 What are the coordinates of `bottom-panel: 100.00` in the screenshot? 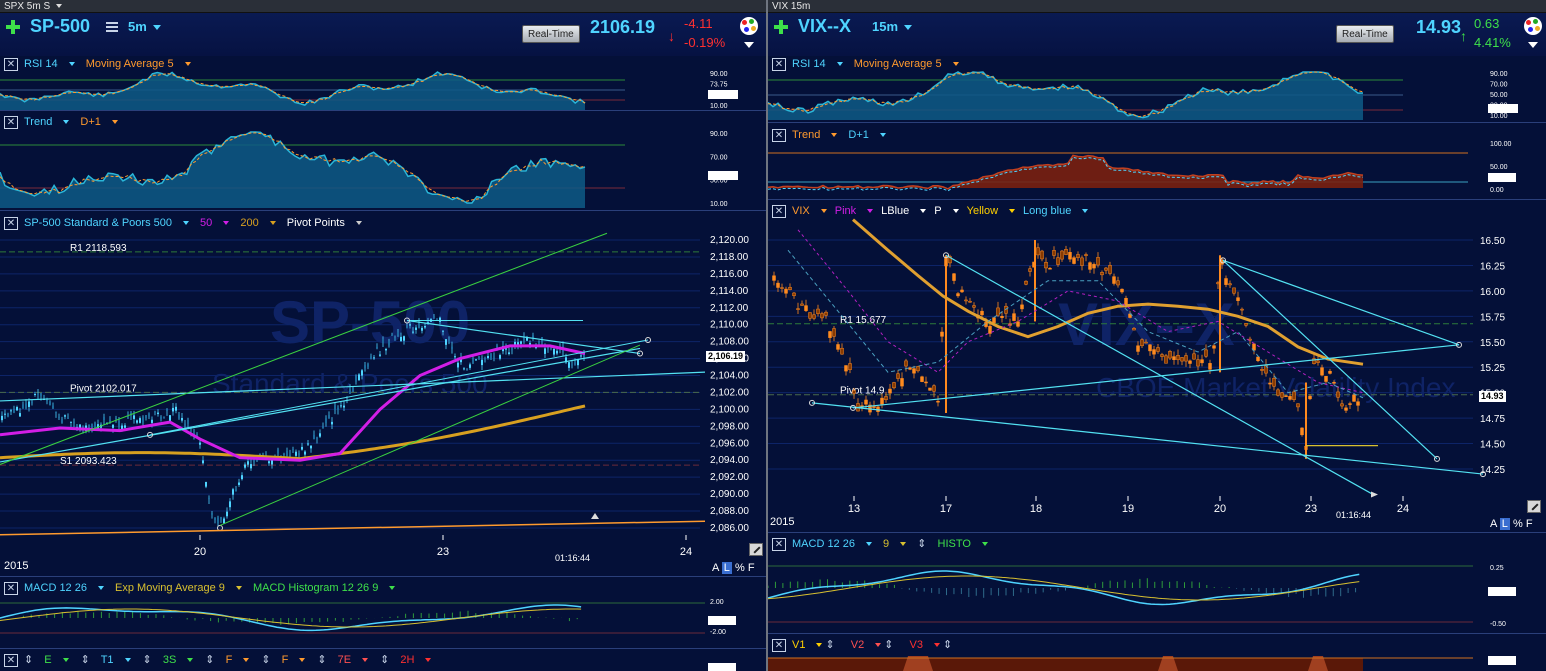 It's located at (722, 667).